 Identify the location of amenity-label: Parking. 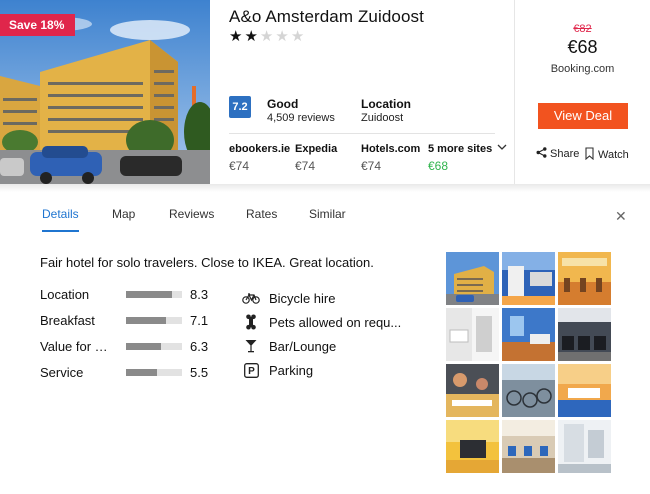
(291, 370).